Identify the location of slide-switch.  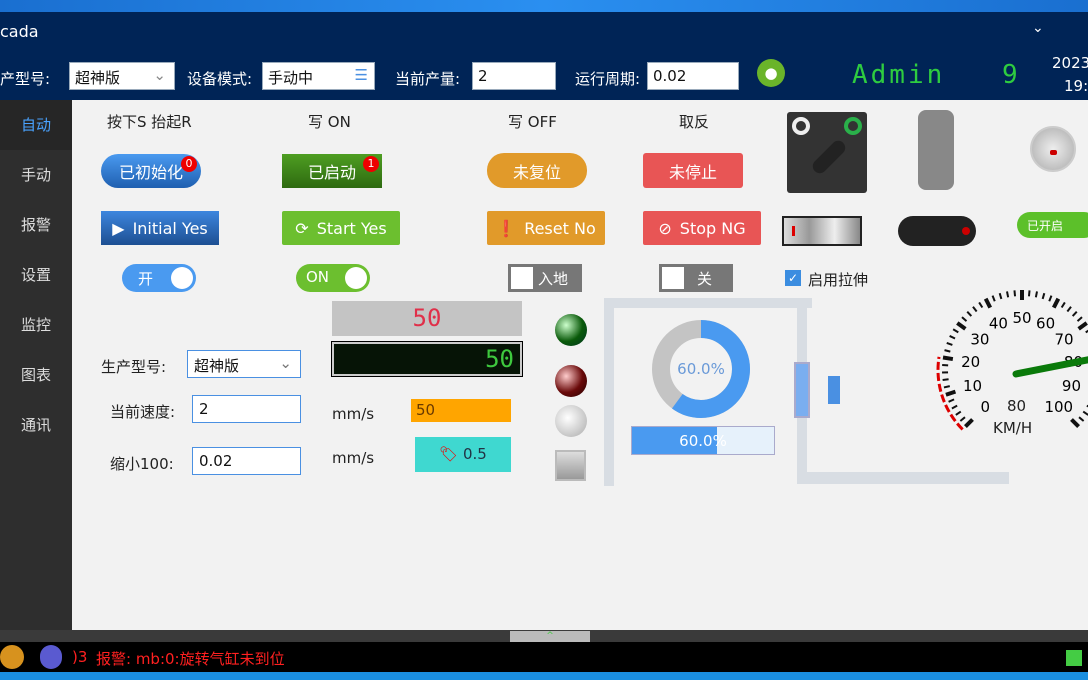
(937, 231).